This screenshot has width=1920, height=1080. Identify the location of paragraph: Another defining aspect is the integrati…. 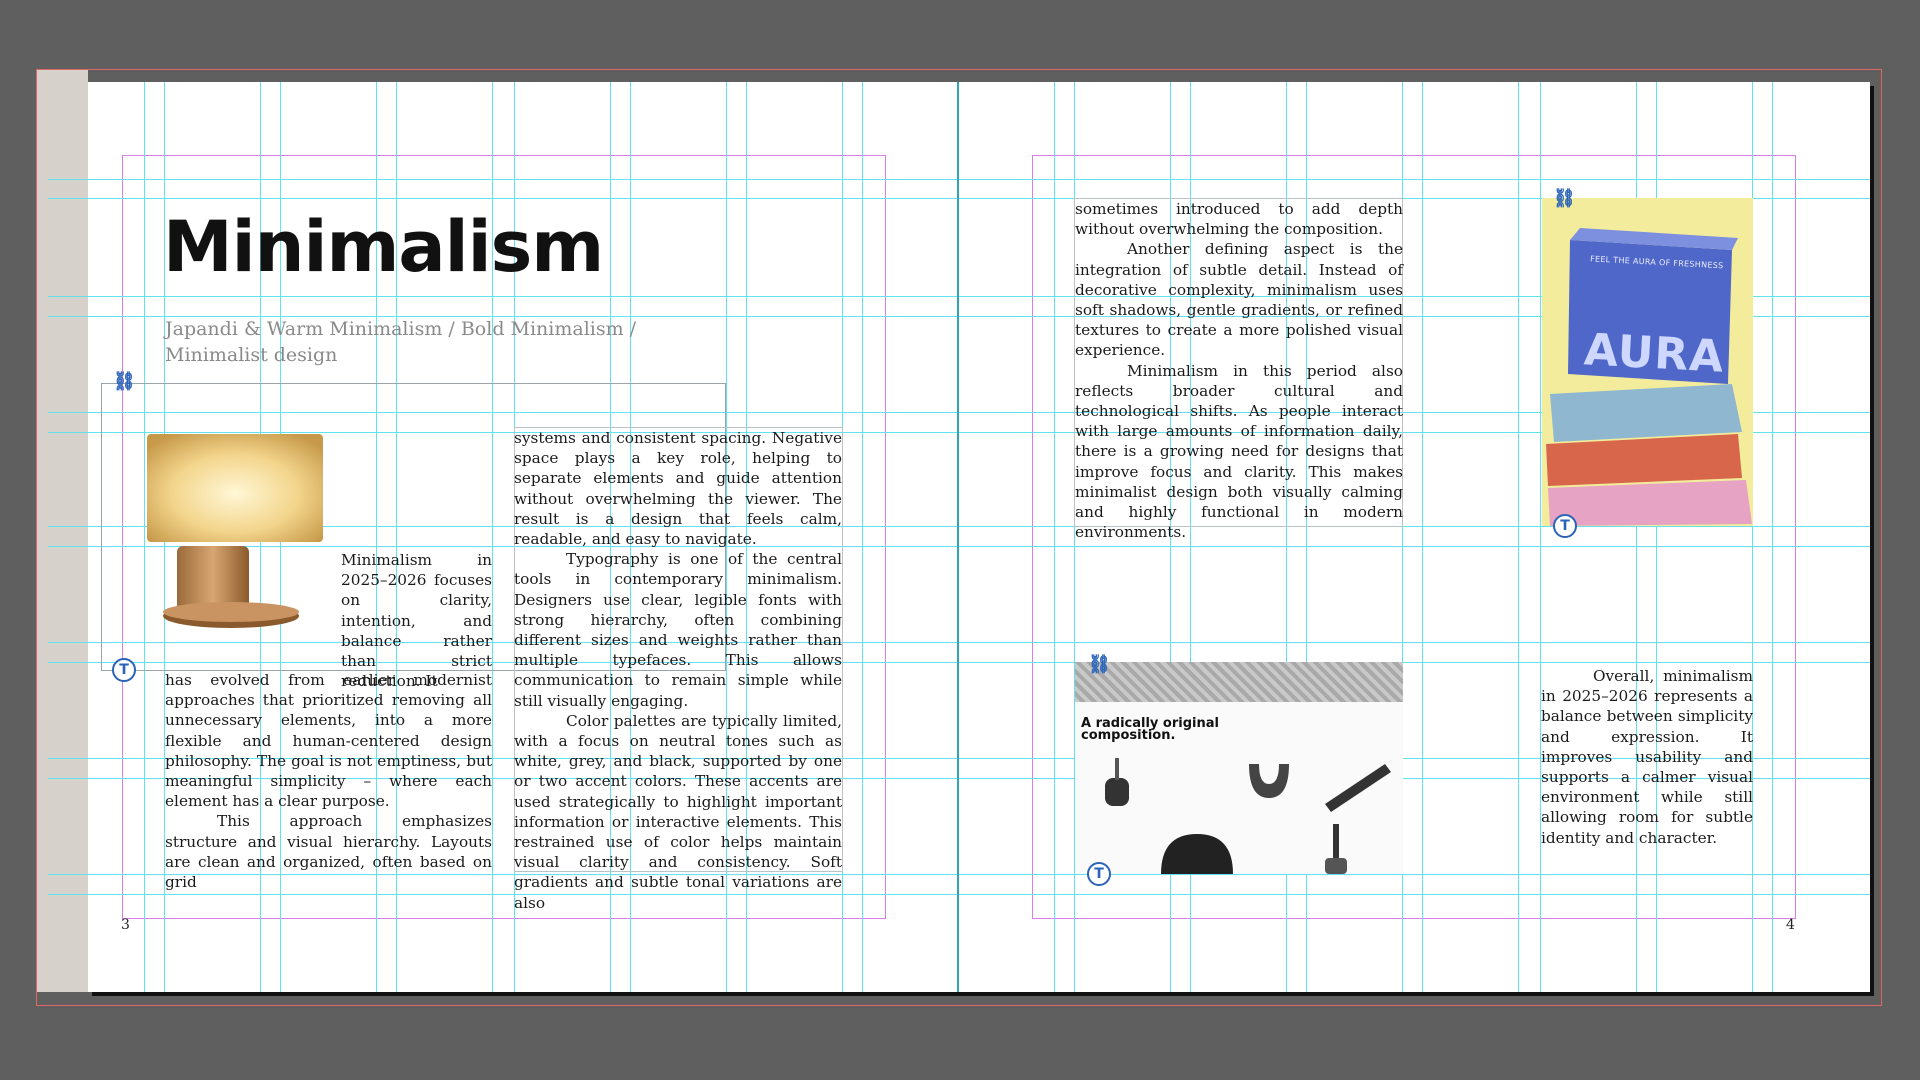
(1239, 300).